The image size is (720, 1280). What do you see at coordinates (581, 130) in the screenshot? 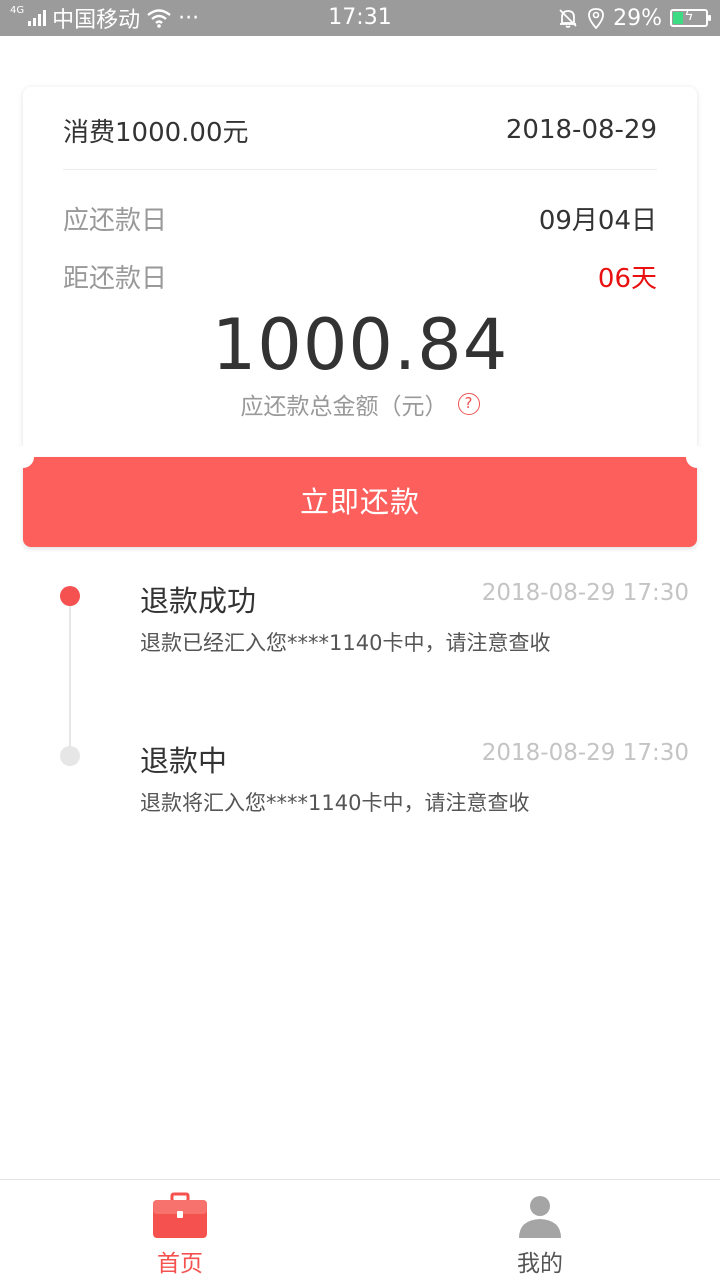
I see `bill-date: 2018-08-29` at bounding box center [581, 130].